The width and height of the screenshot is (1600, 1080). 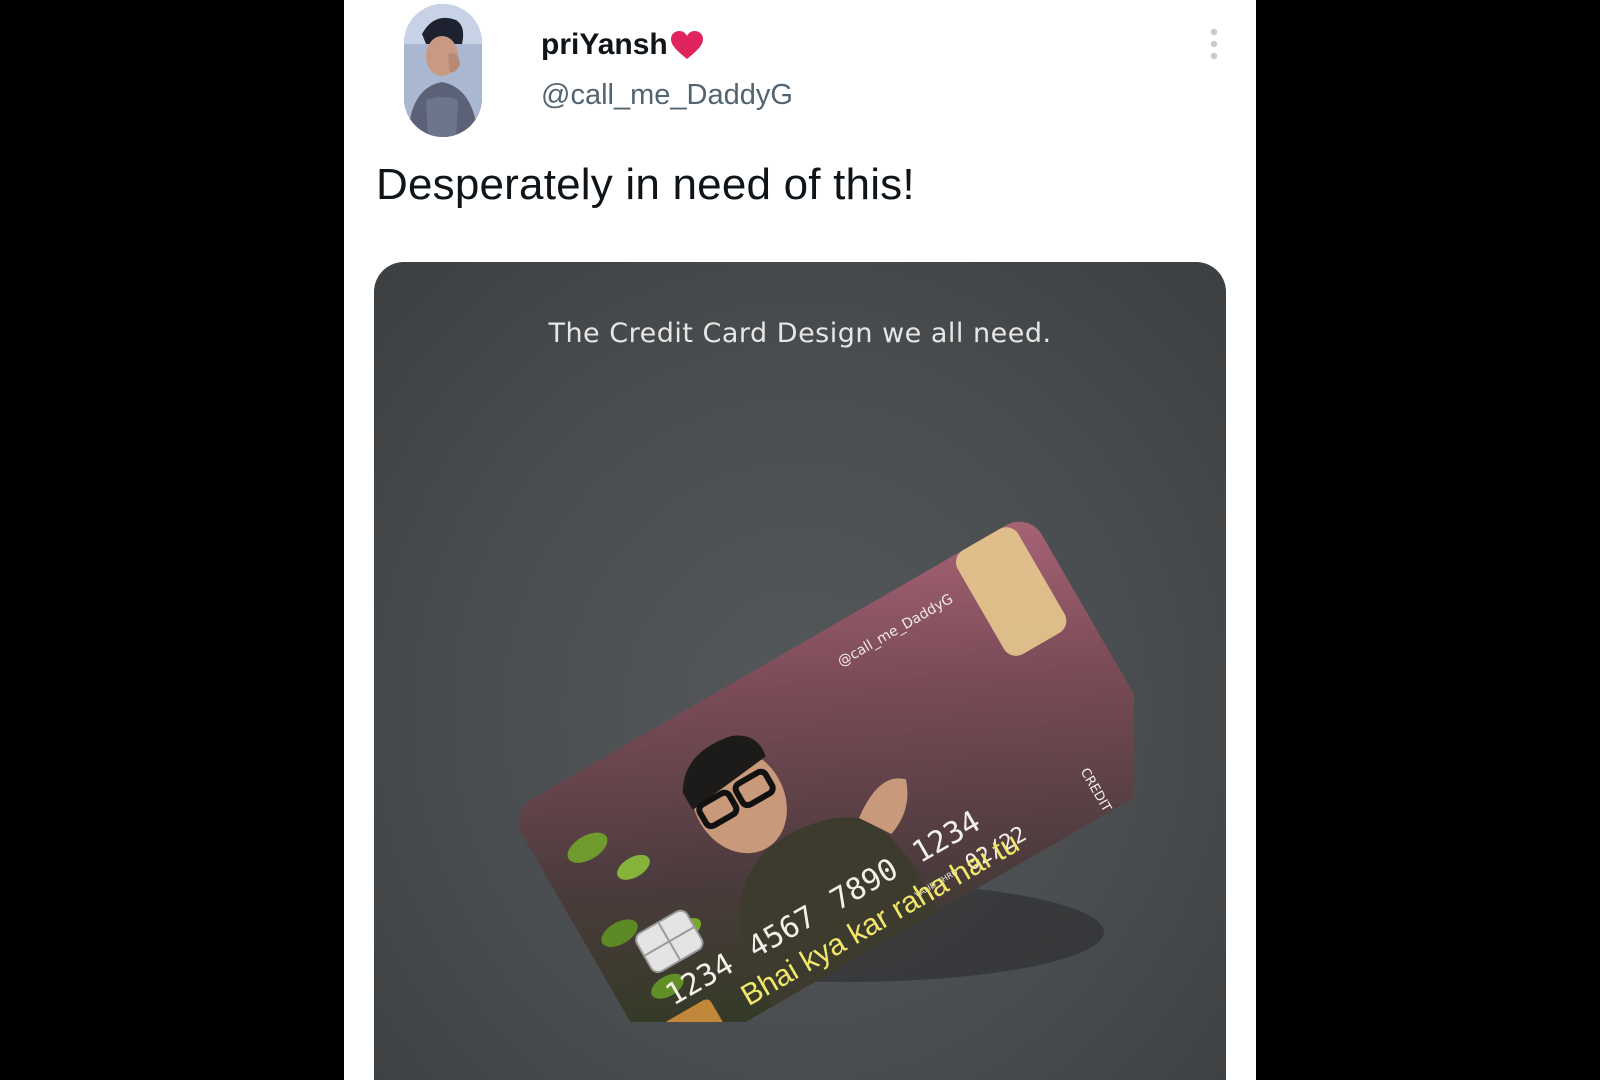 What do you see at coordinates (667, 95) in the screenshot?
I see `user-handle: @call_me_DaddyG` at bounding box center [667, 95].